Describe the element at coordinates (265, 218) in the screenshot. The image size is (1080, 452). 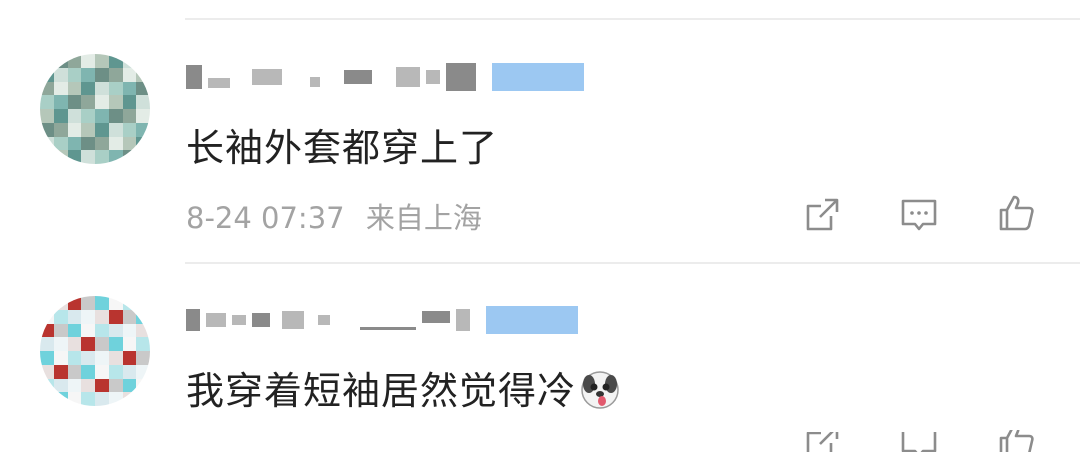
I see `comment-date: 8-24 07:37` at that location.